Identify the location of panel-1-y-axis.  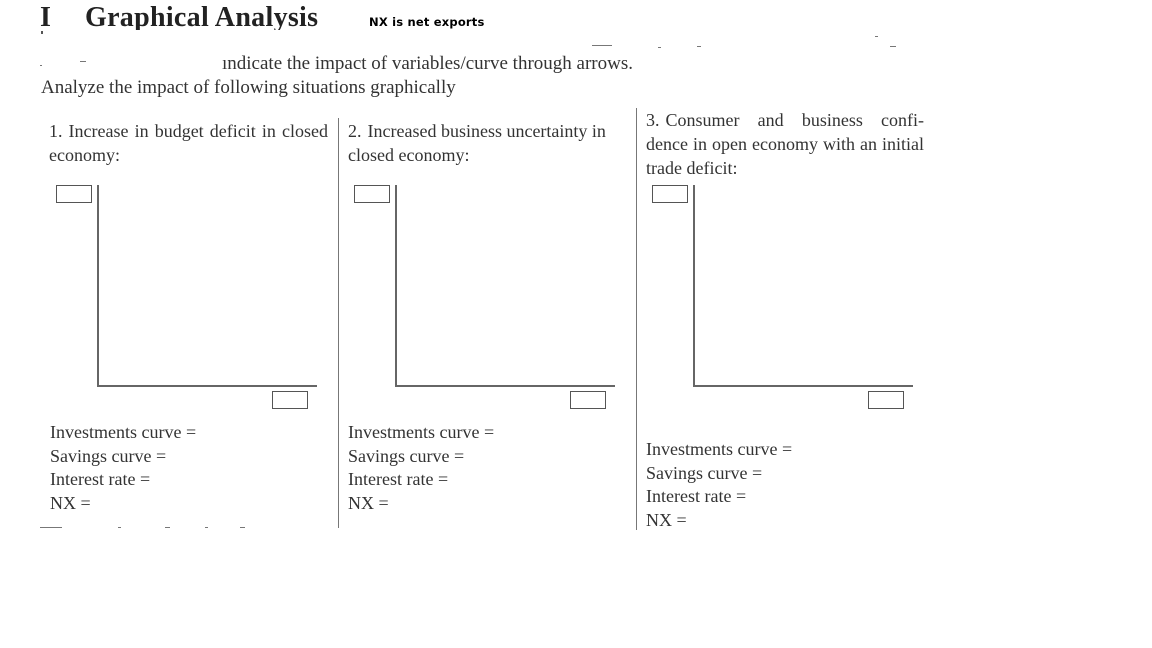
(98, 285).